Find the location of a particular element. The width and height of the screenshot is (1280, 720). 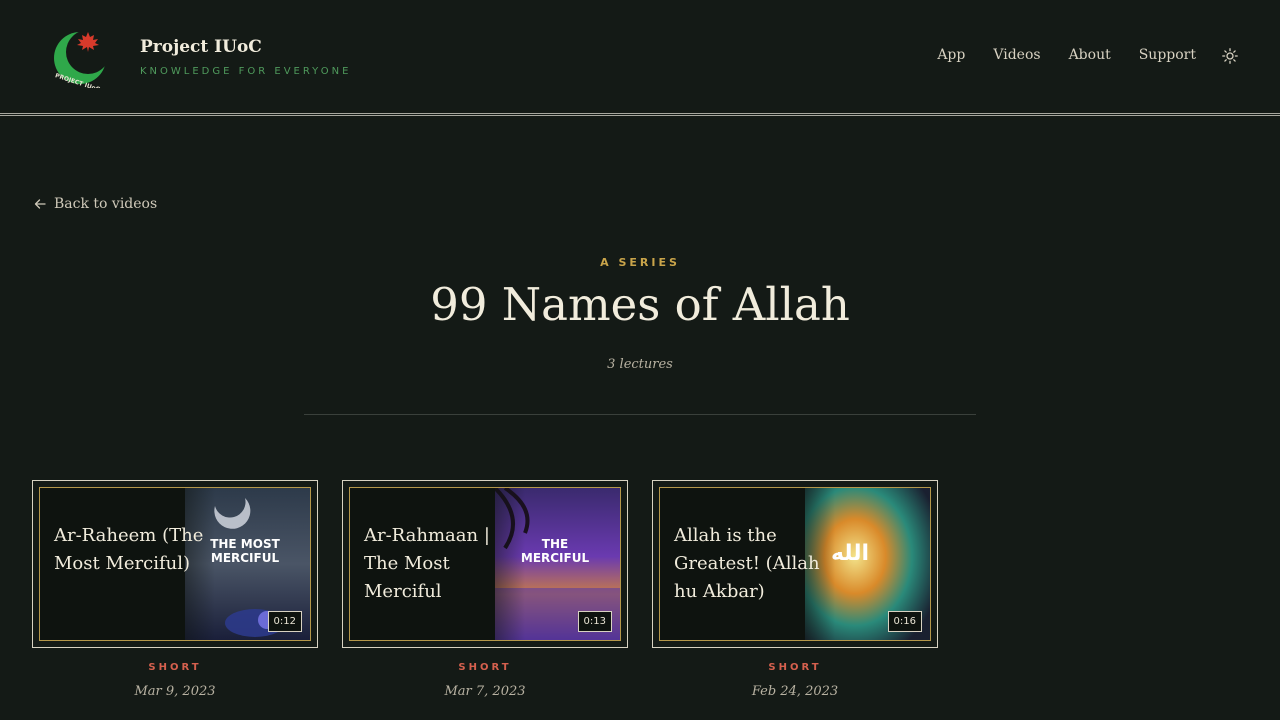

duration-badge: 0:12 is located at coordinates (284, 621).